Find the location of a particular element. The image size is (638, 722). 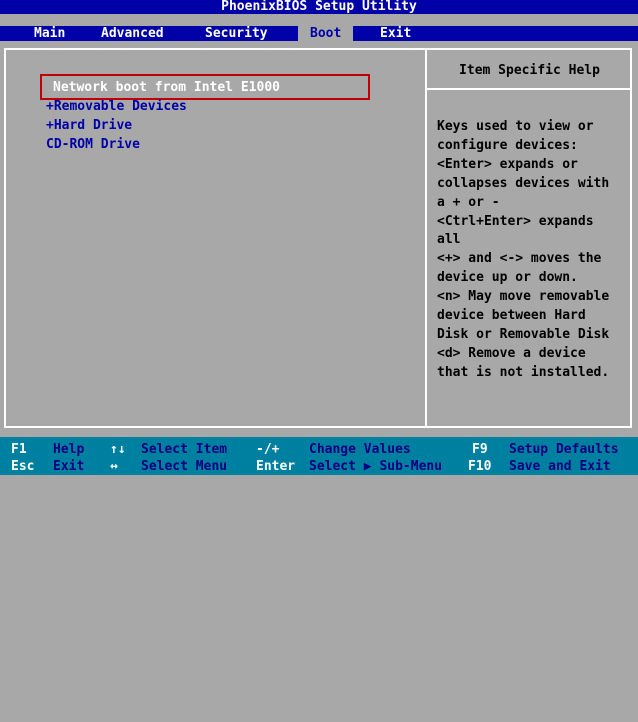

key-up-down-desc: Select Item is located at coordinates (184, 449).